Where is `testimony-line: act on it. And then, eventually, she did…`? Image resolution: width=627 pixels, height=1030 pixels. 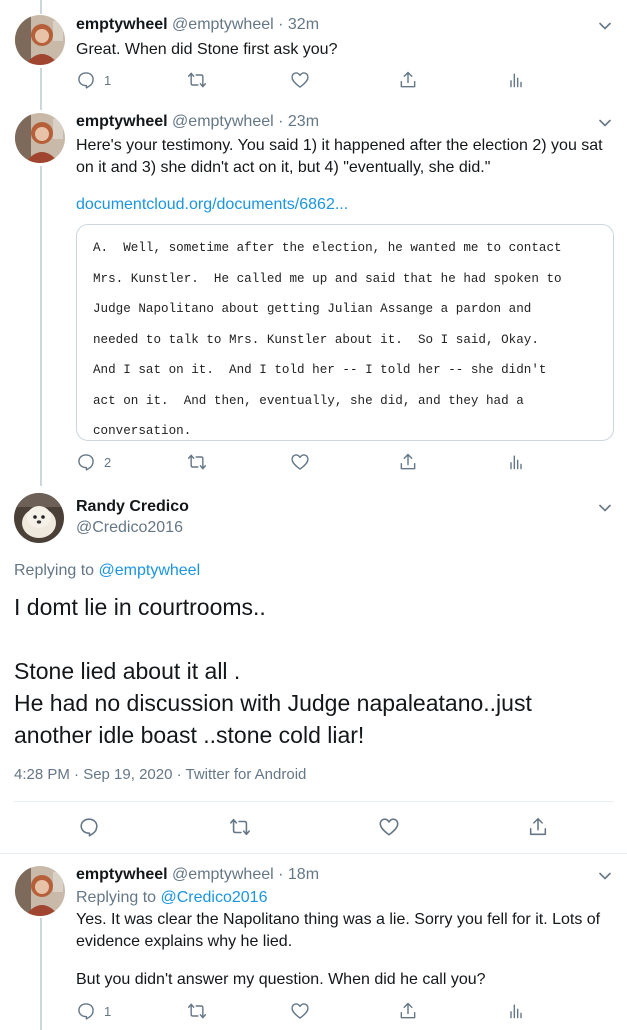 testimony-line: act on it. And then, eventually, she did… is located at coordinates (308, 400).